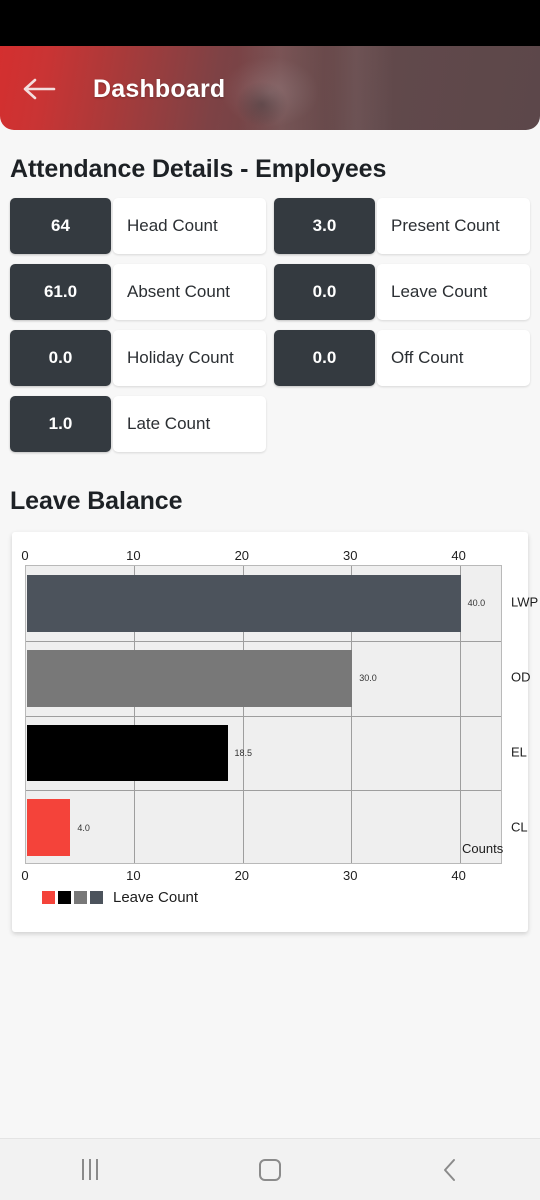  I want to click on stat-label: Head Count, so click(189, 226).